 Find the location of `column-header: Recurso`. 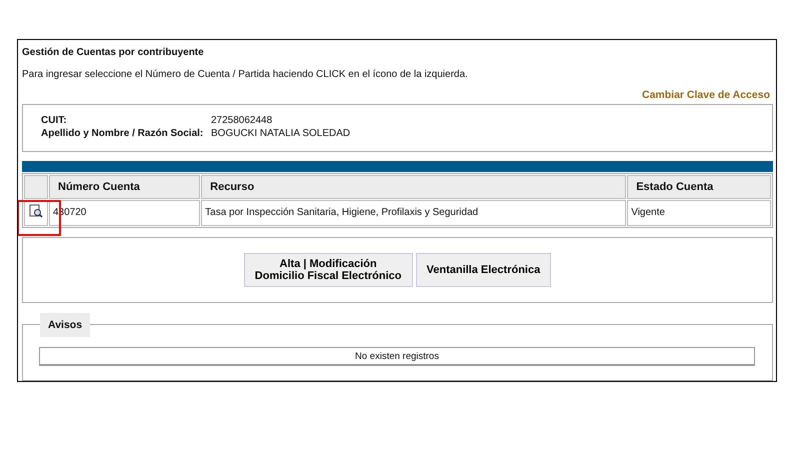

column-header: Recurso is located at coordinates (413, 186).